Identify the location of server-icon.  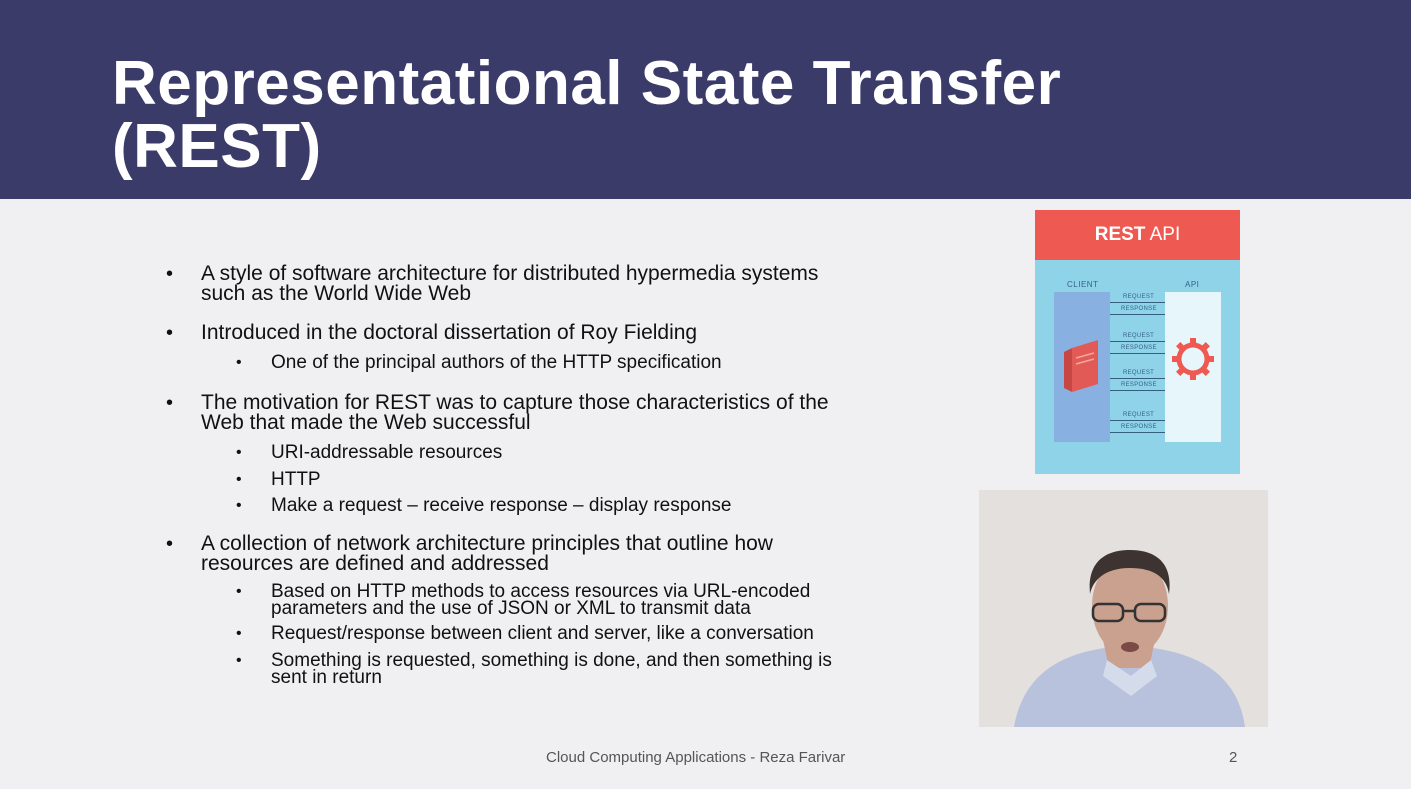
(1081, 366).